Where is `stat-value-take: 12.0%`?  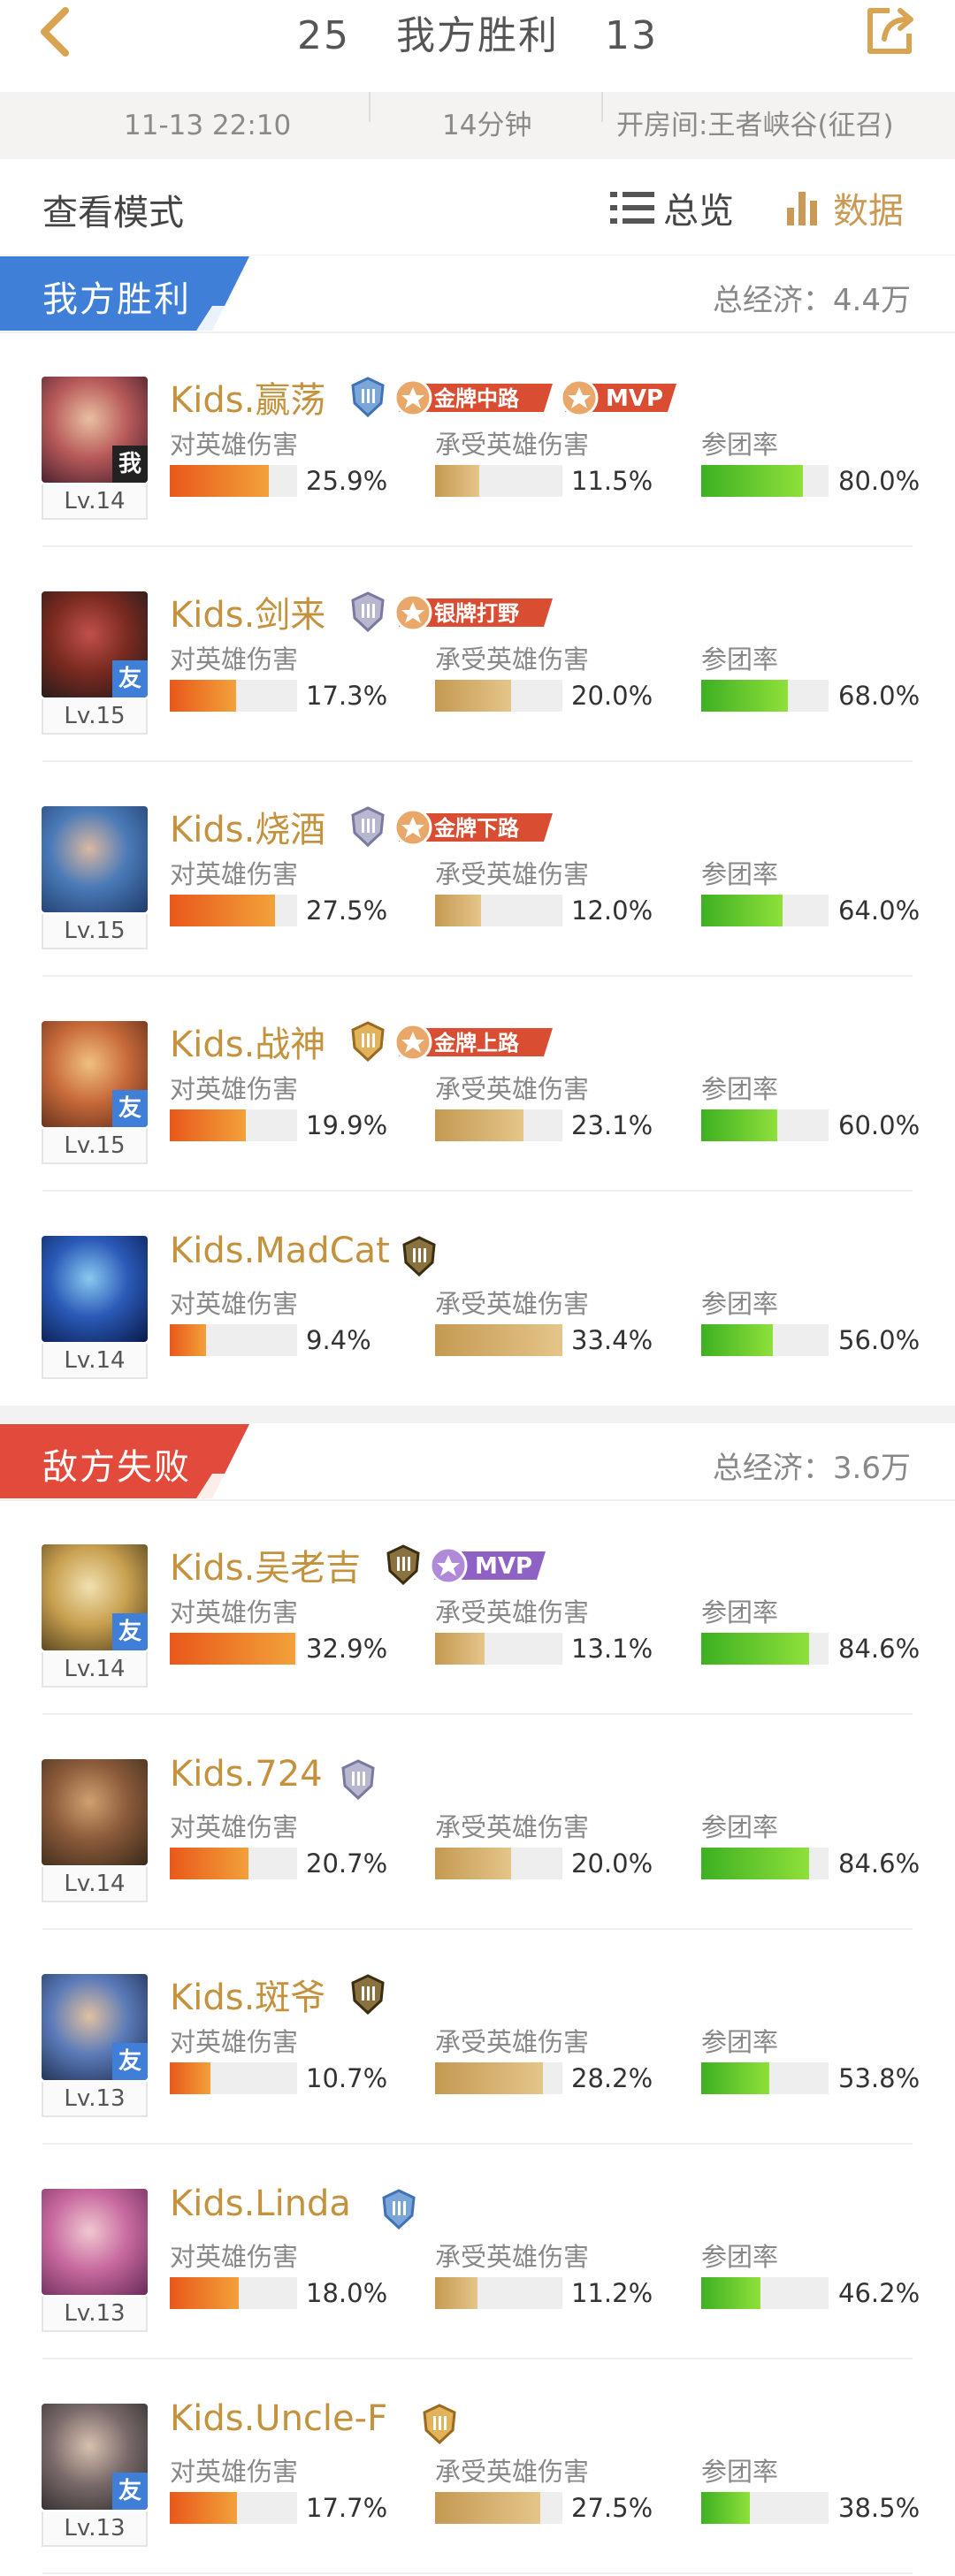
stat-value-take: 12.0% is located at coordinates (612, 911).